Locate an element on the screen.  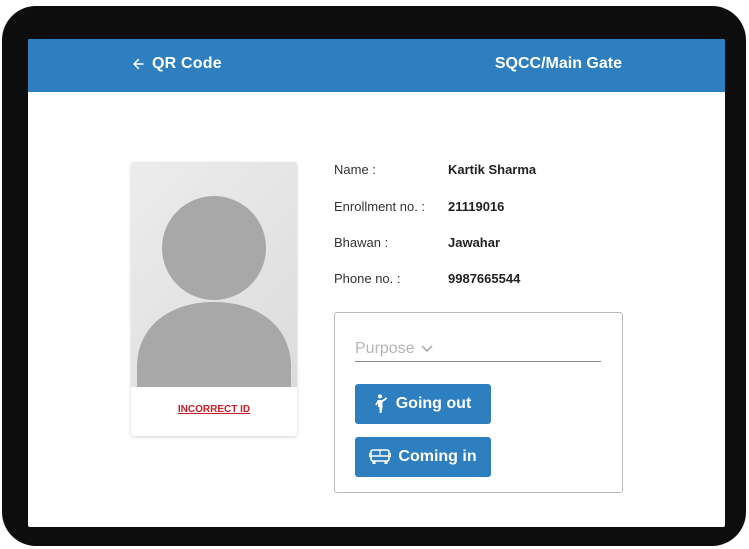
app-bar-title: QR Code is located at coordinates (187, 63).